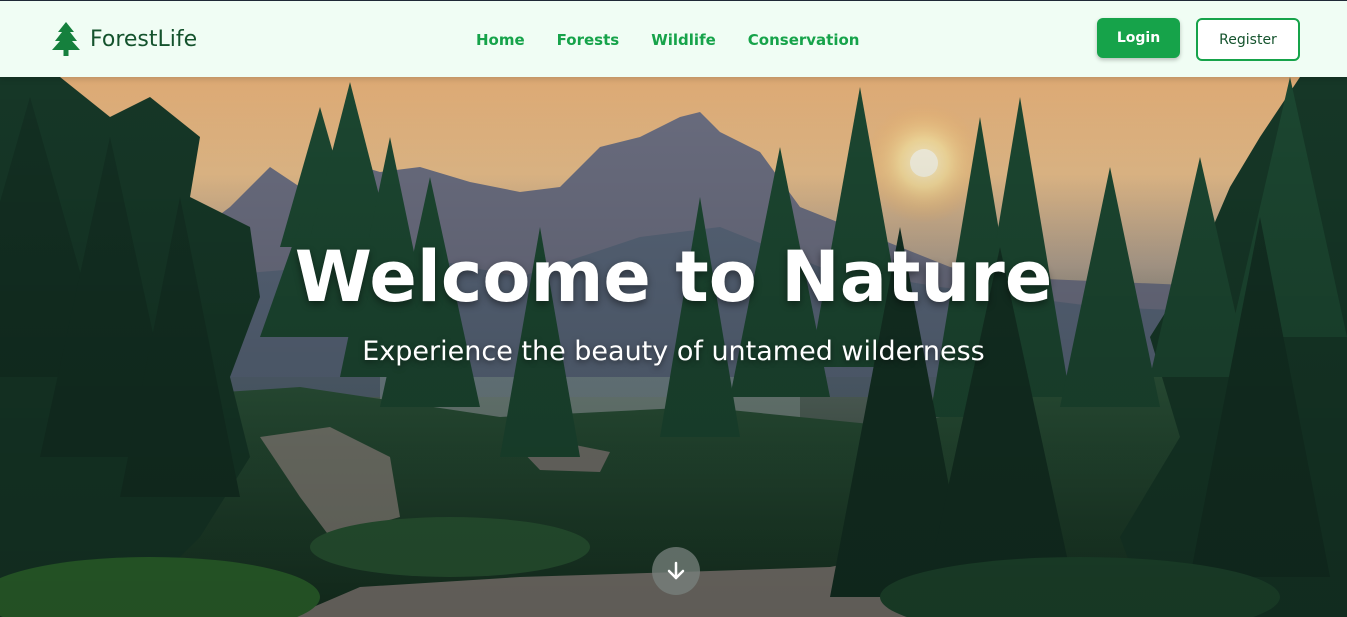 This screenshot has height=617, width=1347. I want to click on scroll-down-button, so click(676, 571).